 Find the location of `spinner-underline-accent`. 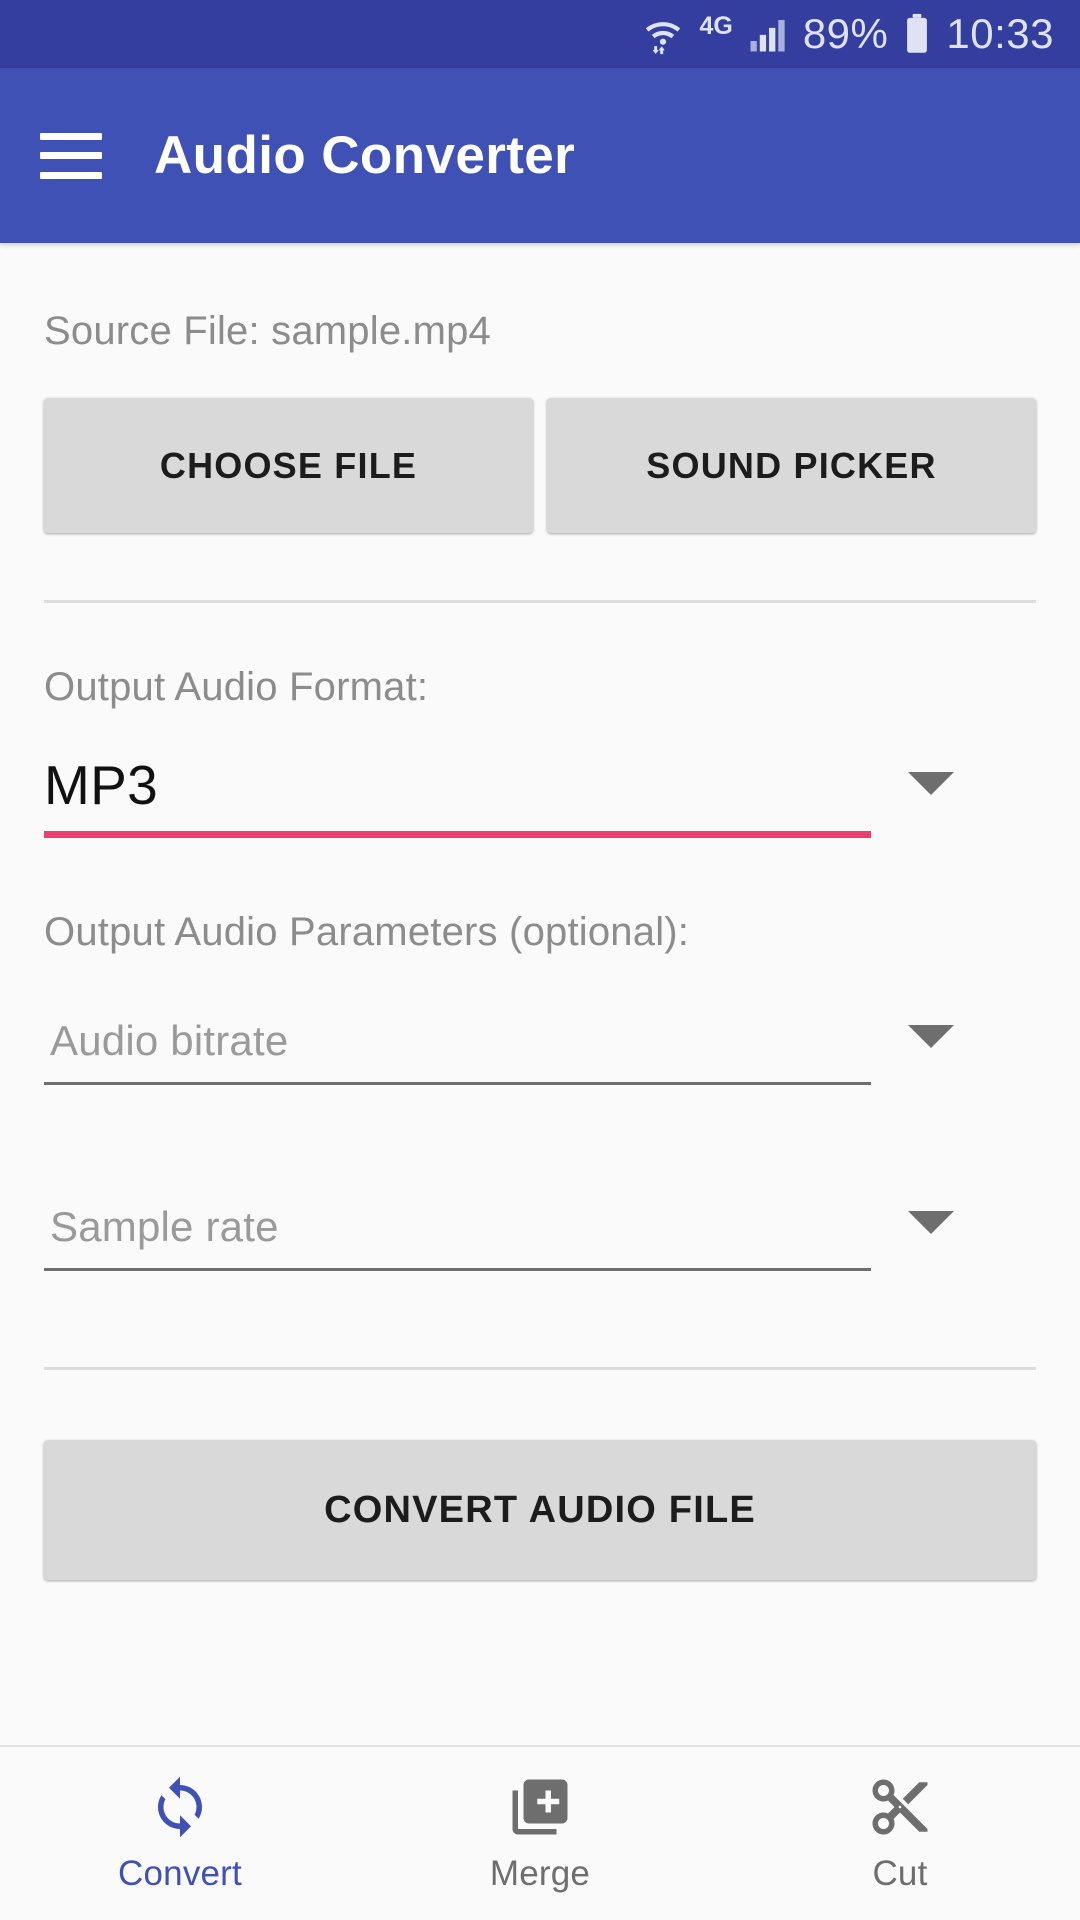

spinner-underline-accent is located at coordinates (457, 834).